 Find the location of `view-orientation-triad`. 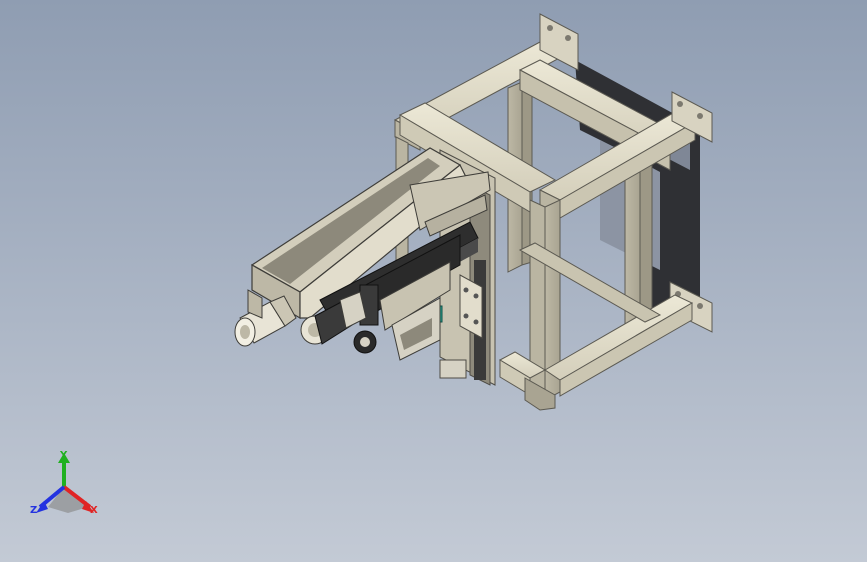

view-orientation-triad is located at coordinates (73, 490).